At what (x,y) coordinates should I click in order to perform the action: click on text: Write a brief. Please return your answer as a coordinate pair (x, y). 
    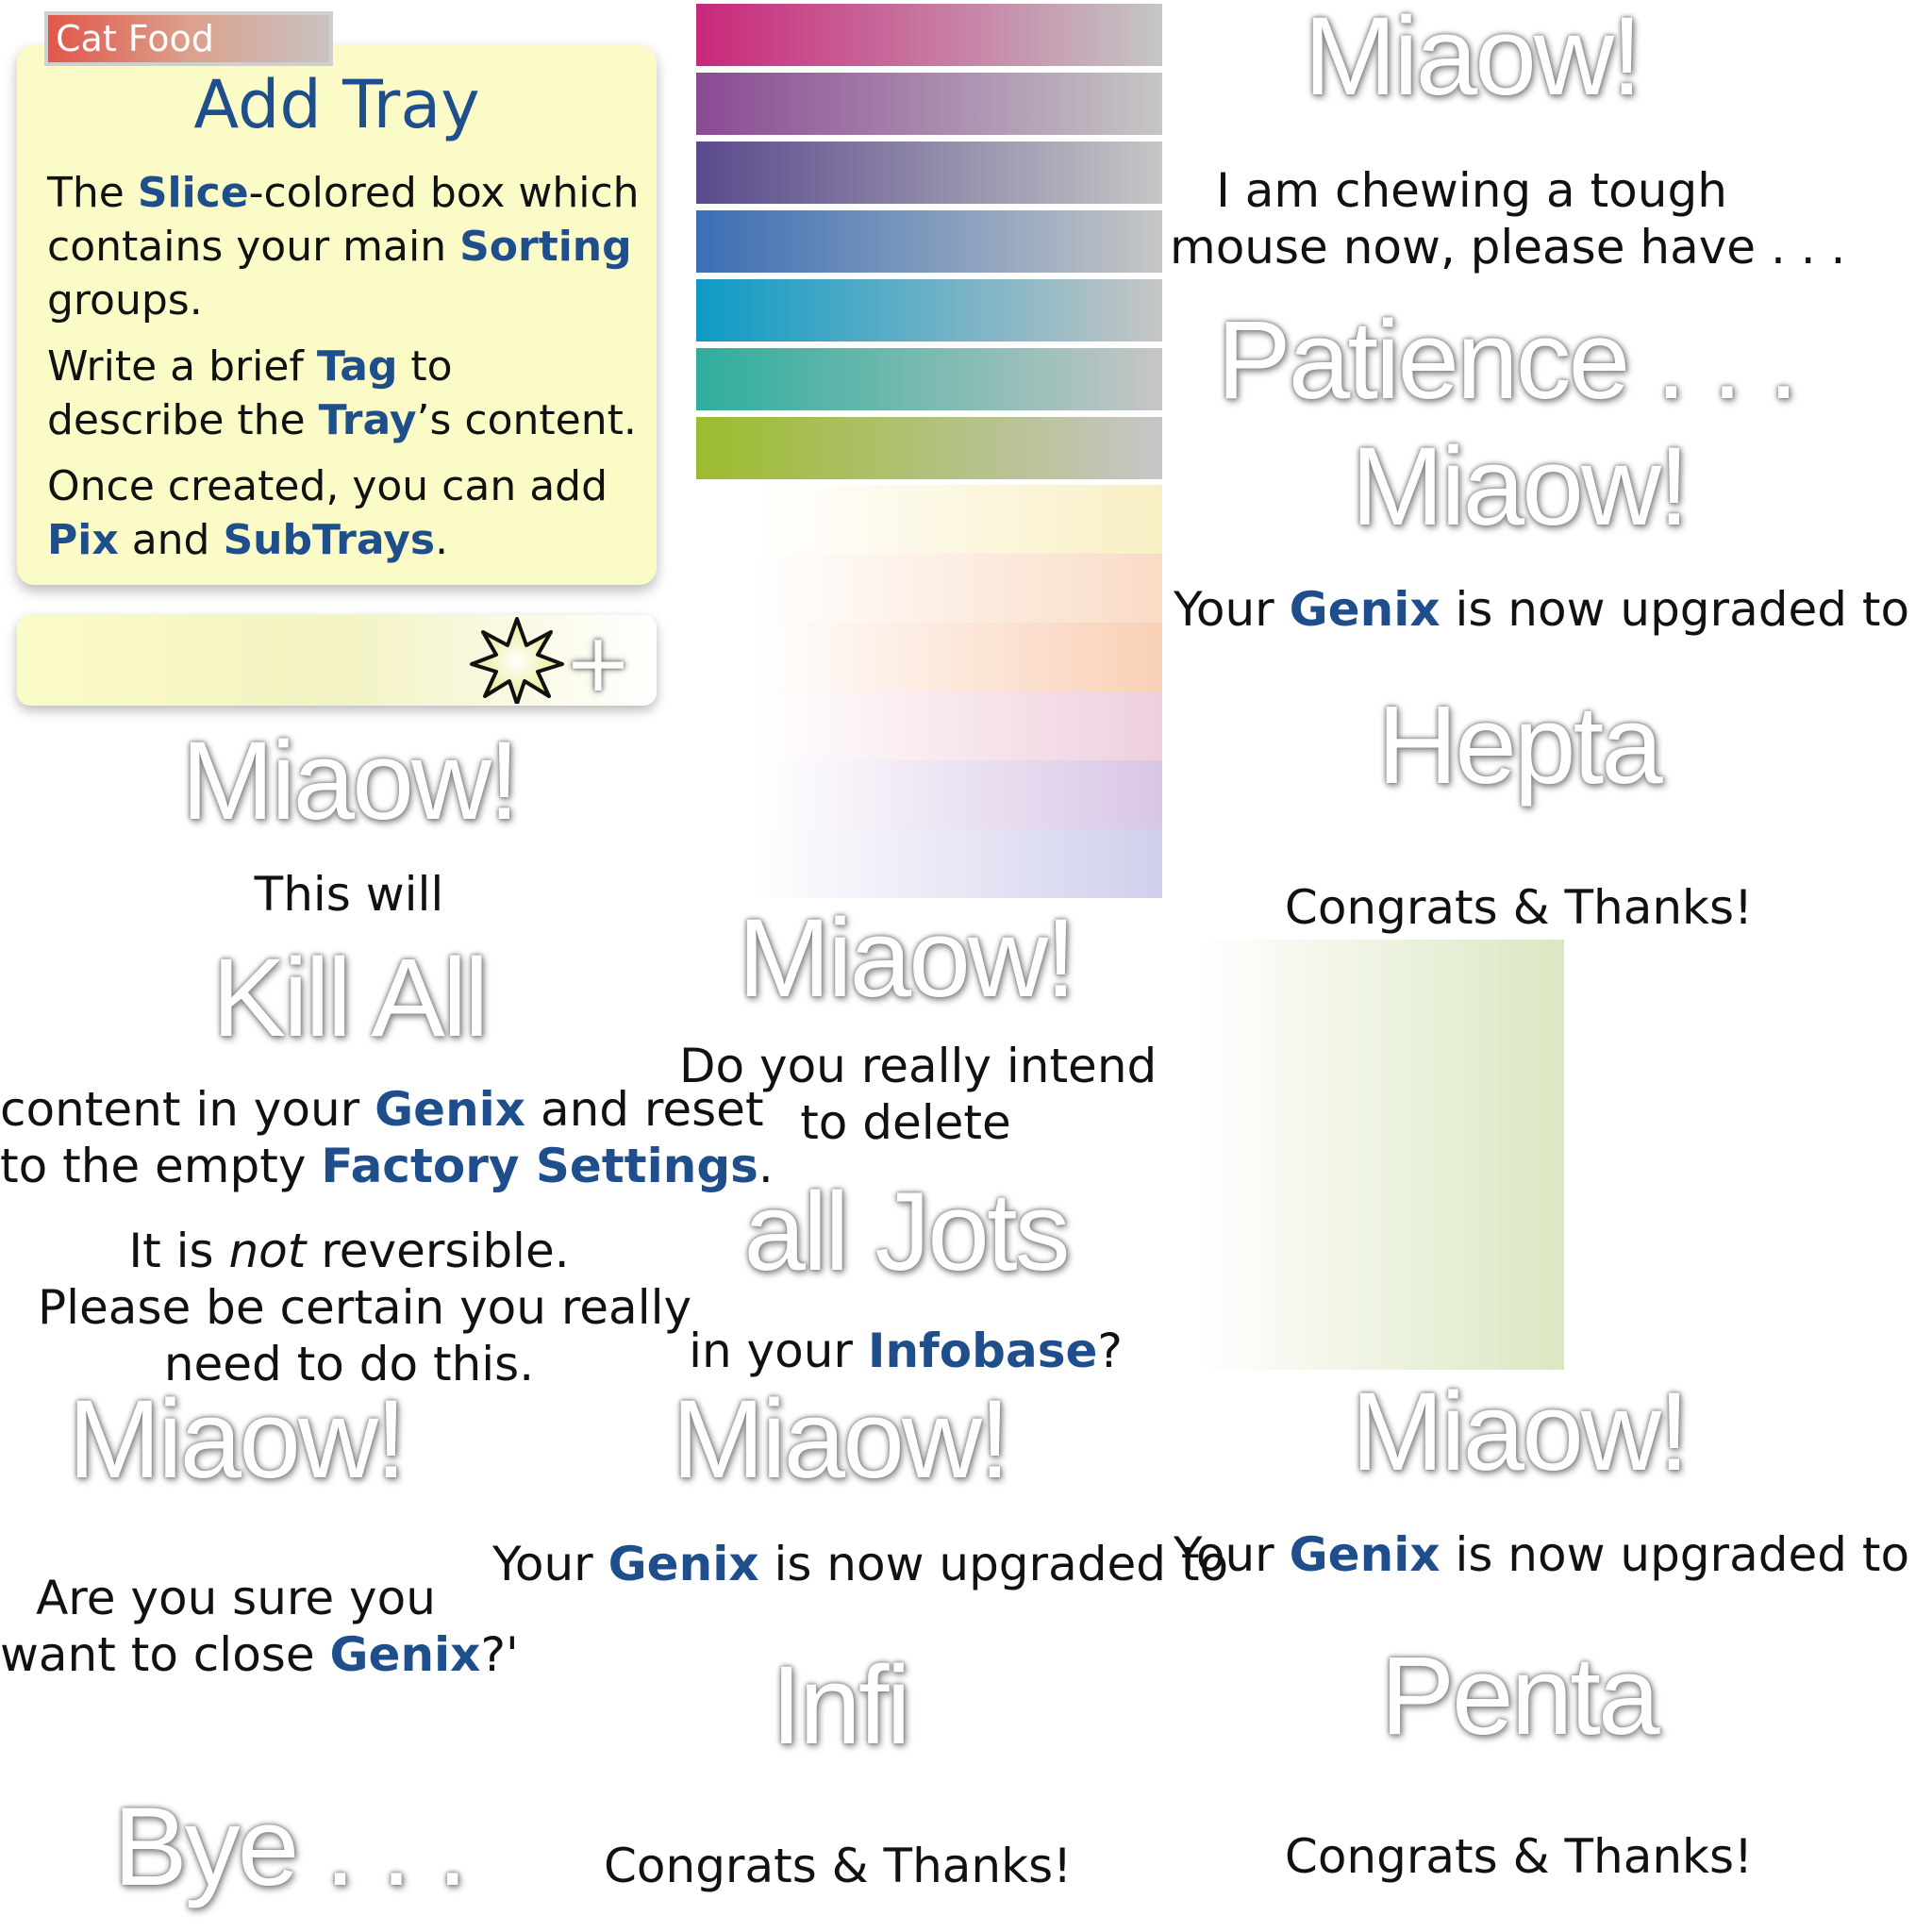
    Looking at the image, I should click on (182, 366).